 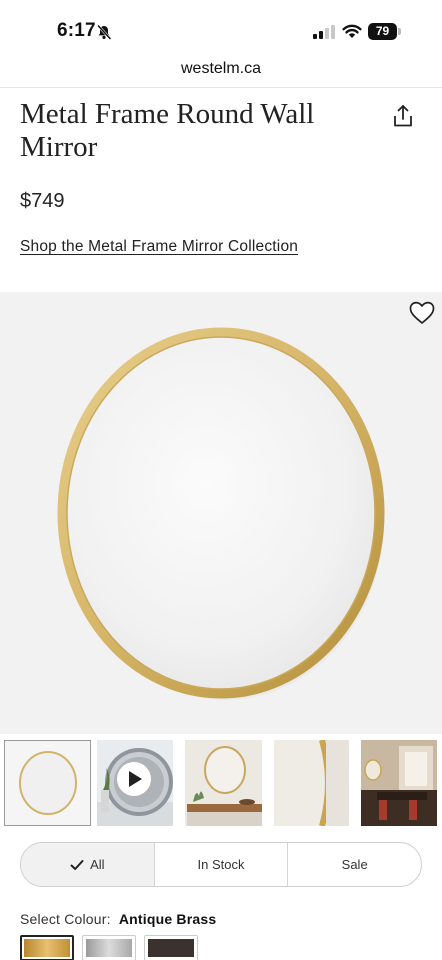 I want to click on status-bar: 6:17 79, so click(x=221, y=30).